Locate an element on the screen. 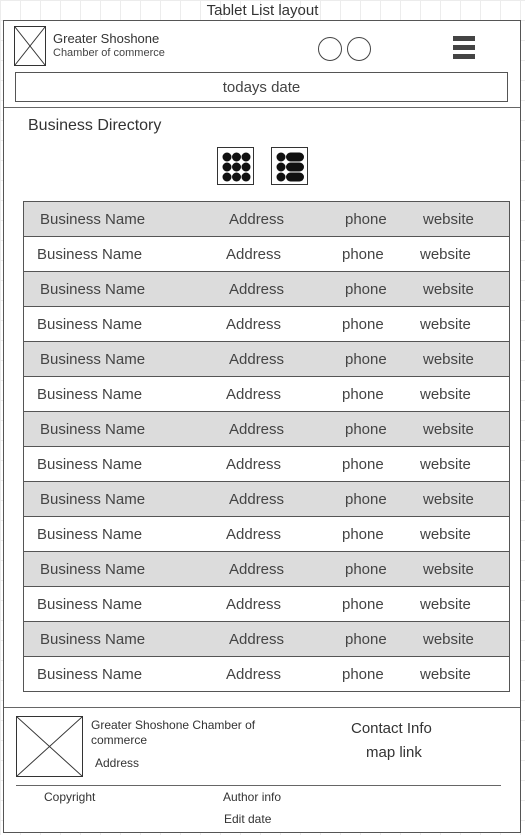  date-text: todays date is located at coordinates (261, 87).